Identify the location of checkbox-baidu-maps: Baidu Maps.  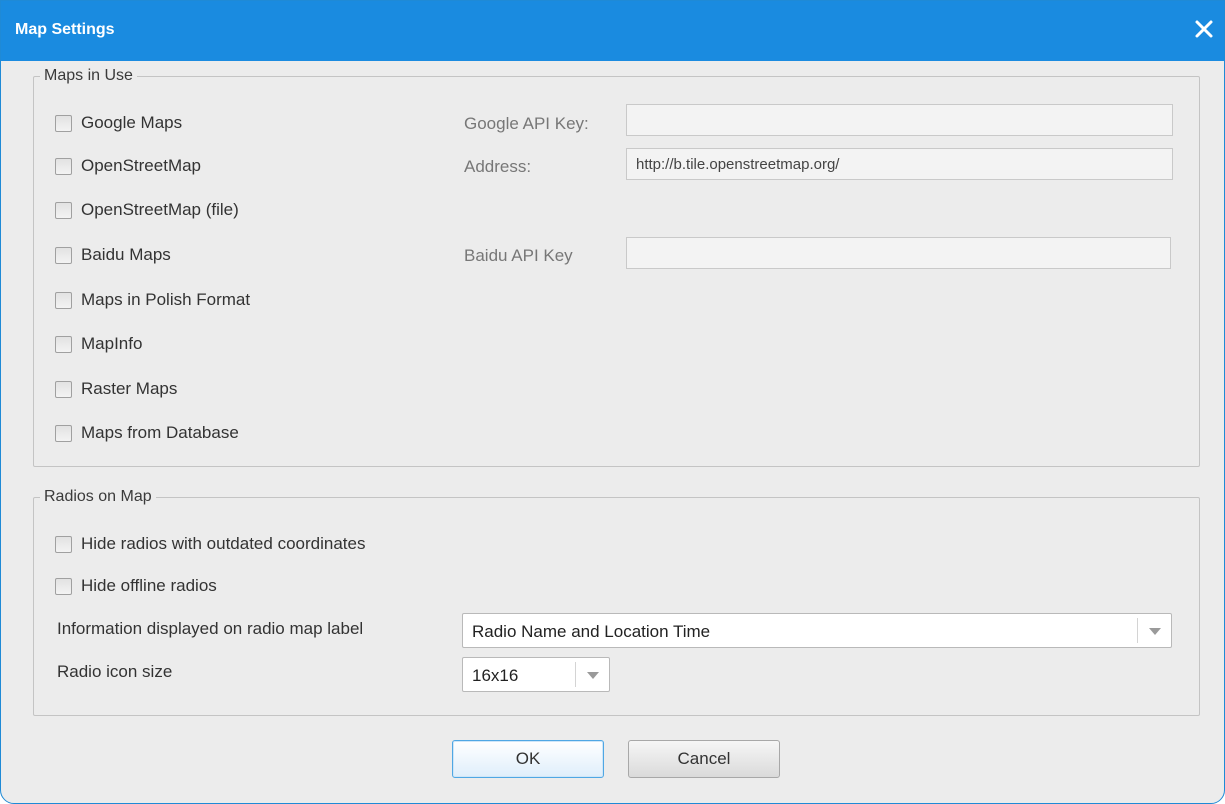
(113, 255).